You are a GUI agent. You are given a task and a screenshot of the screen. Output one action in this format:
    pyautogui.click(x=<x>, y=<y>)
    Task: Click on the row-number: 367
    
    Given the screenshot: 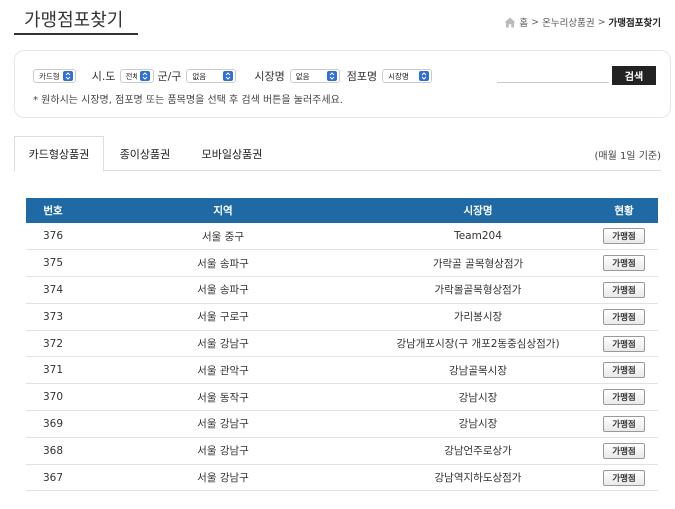 What is the action you would take?
    pyautogui.click(x=53, y=478)
    